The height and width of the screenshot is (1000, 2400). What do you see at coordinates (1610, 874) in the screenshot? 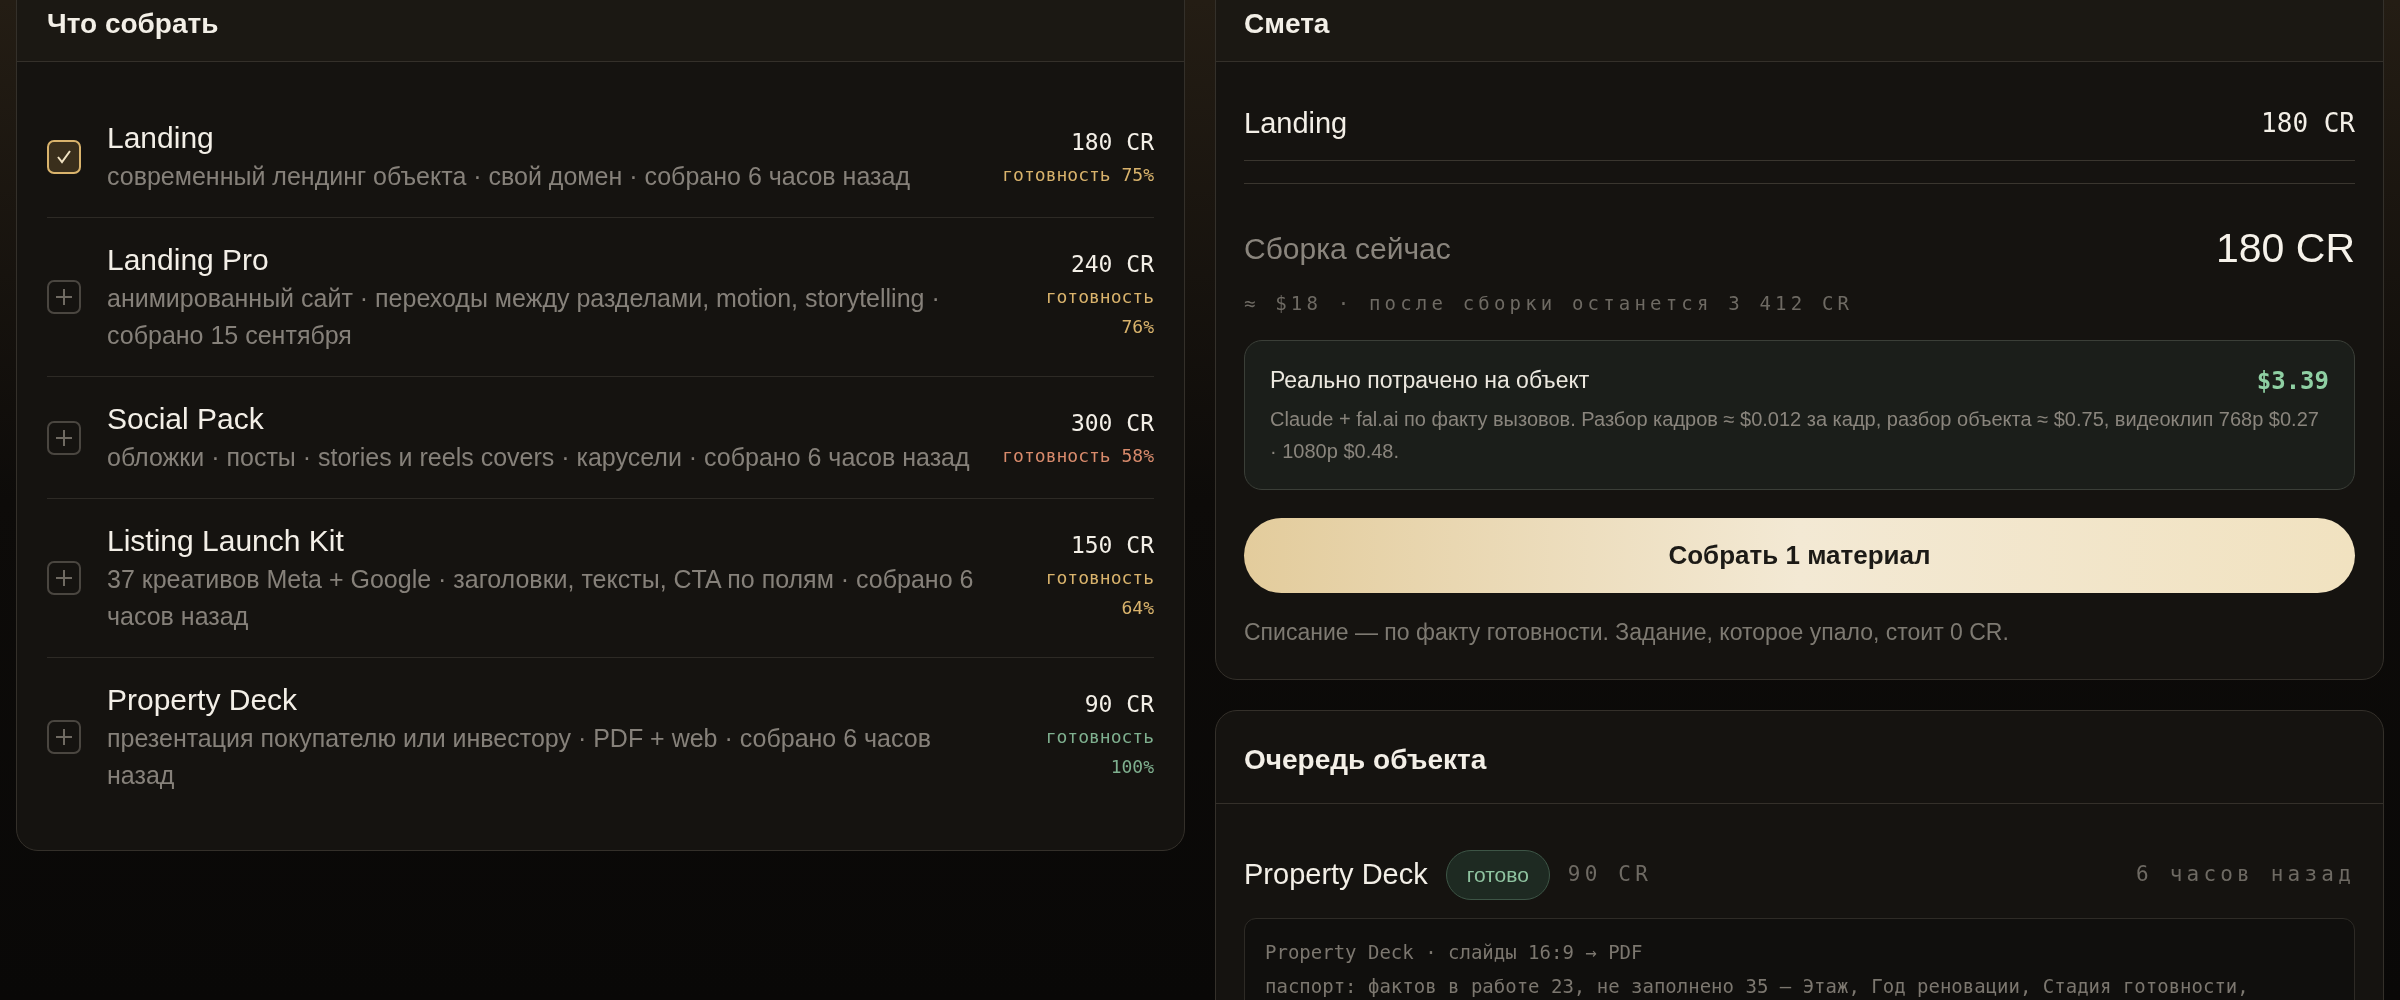
I see `job-price: 90 CR` at bounding box center [1610, 874].